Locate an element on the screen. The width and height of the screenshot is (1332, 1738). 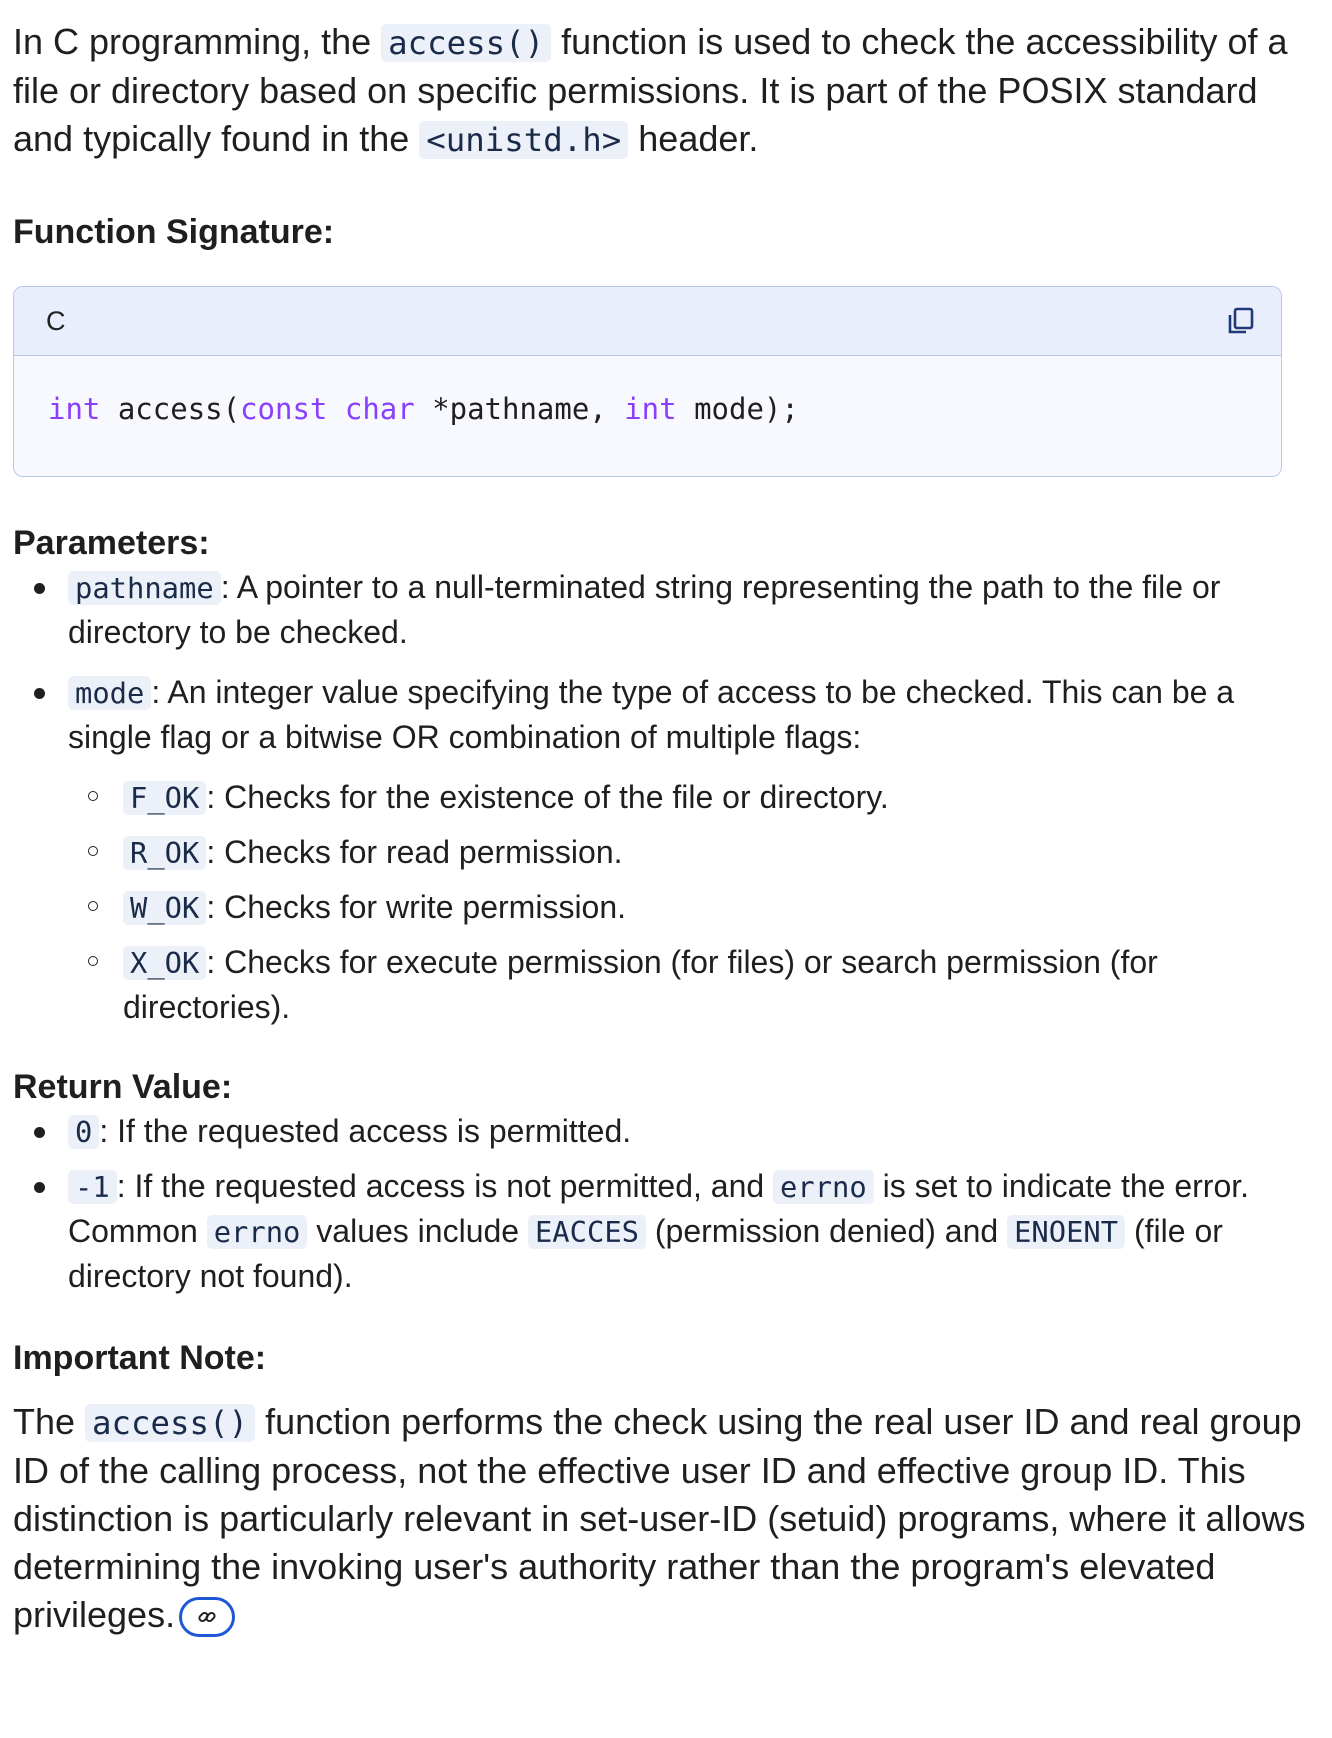
code-keyword: const is located at coordinates (284, 409).